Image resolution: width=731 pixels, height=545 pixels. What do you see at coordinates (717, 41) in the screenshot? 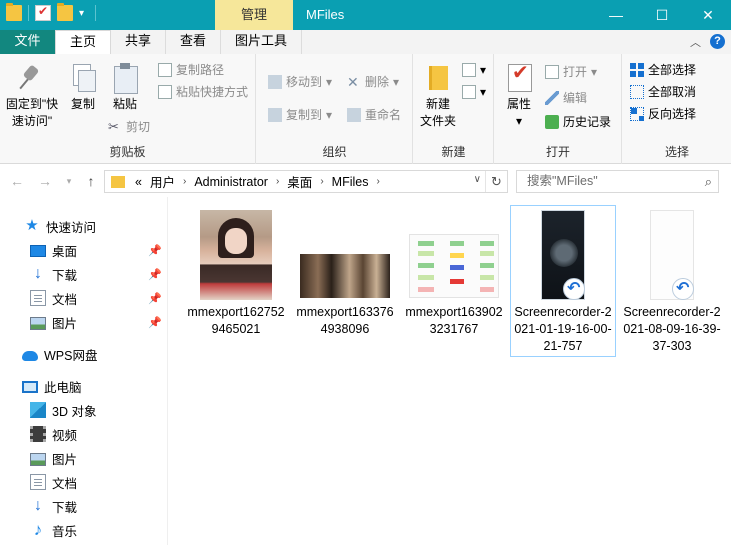
I see `help-icon: ?` at bounding box center [717, 41].